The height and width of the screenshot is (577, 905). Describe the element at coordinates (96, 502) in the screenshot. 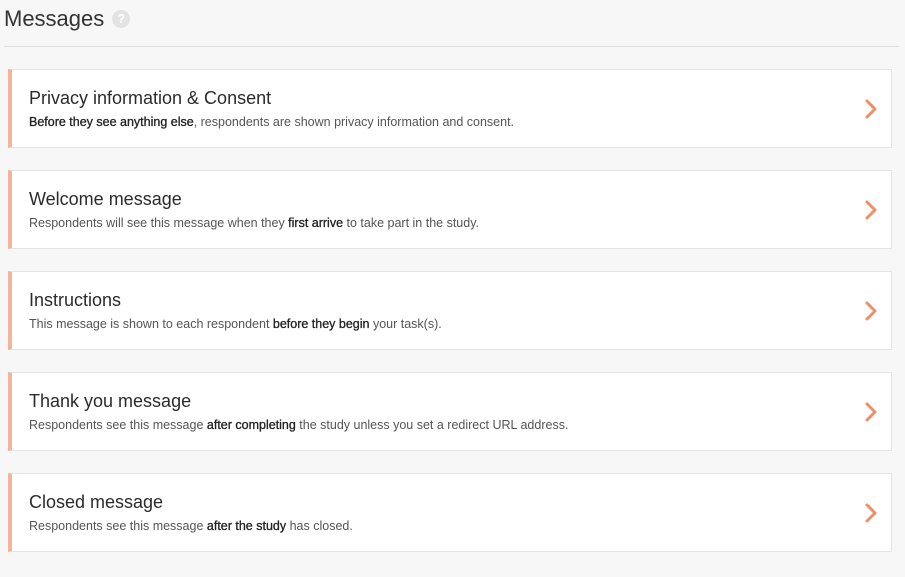

I see `message-card-title: Closed message` at that location.